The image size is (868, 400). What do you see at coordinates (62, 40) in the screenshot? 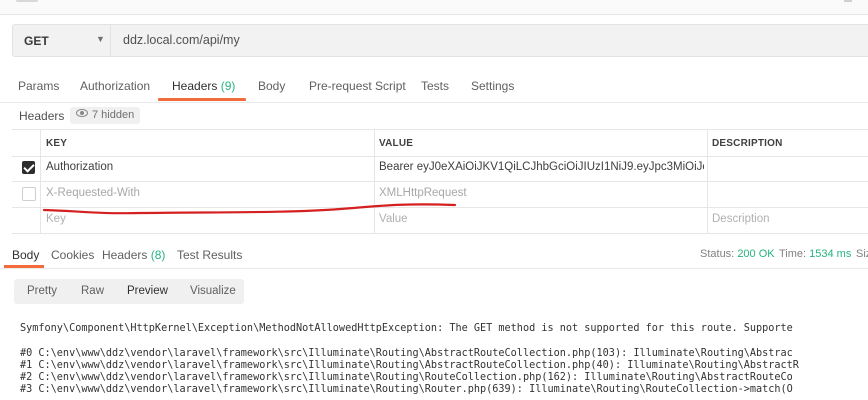
I see `method-select: GET ▼` at bounding box center [62, 40].